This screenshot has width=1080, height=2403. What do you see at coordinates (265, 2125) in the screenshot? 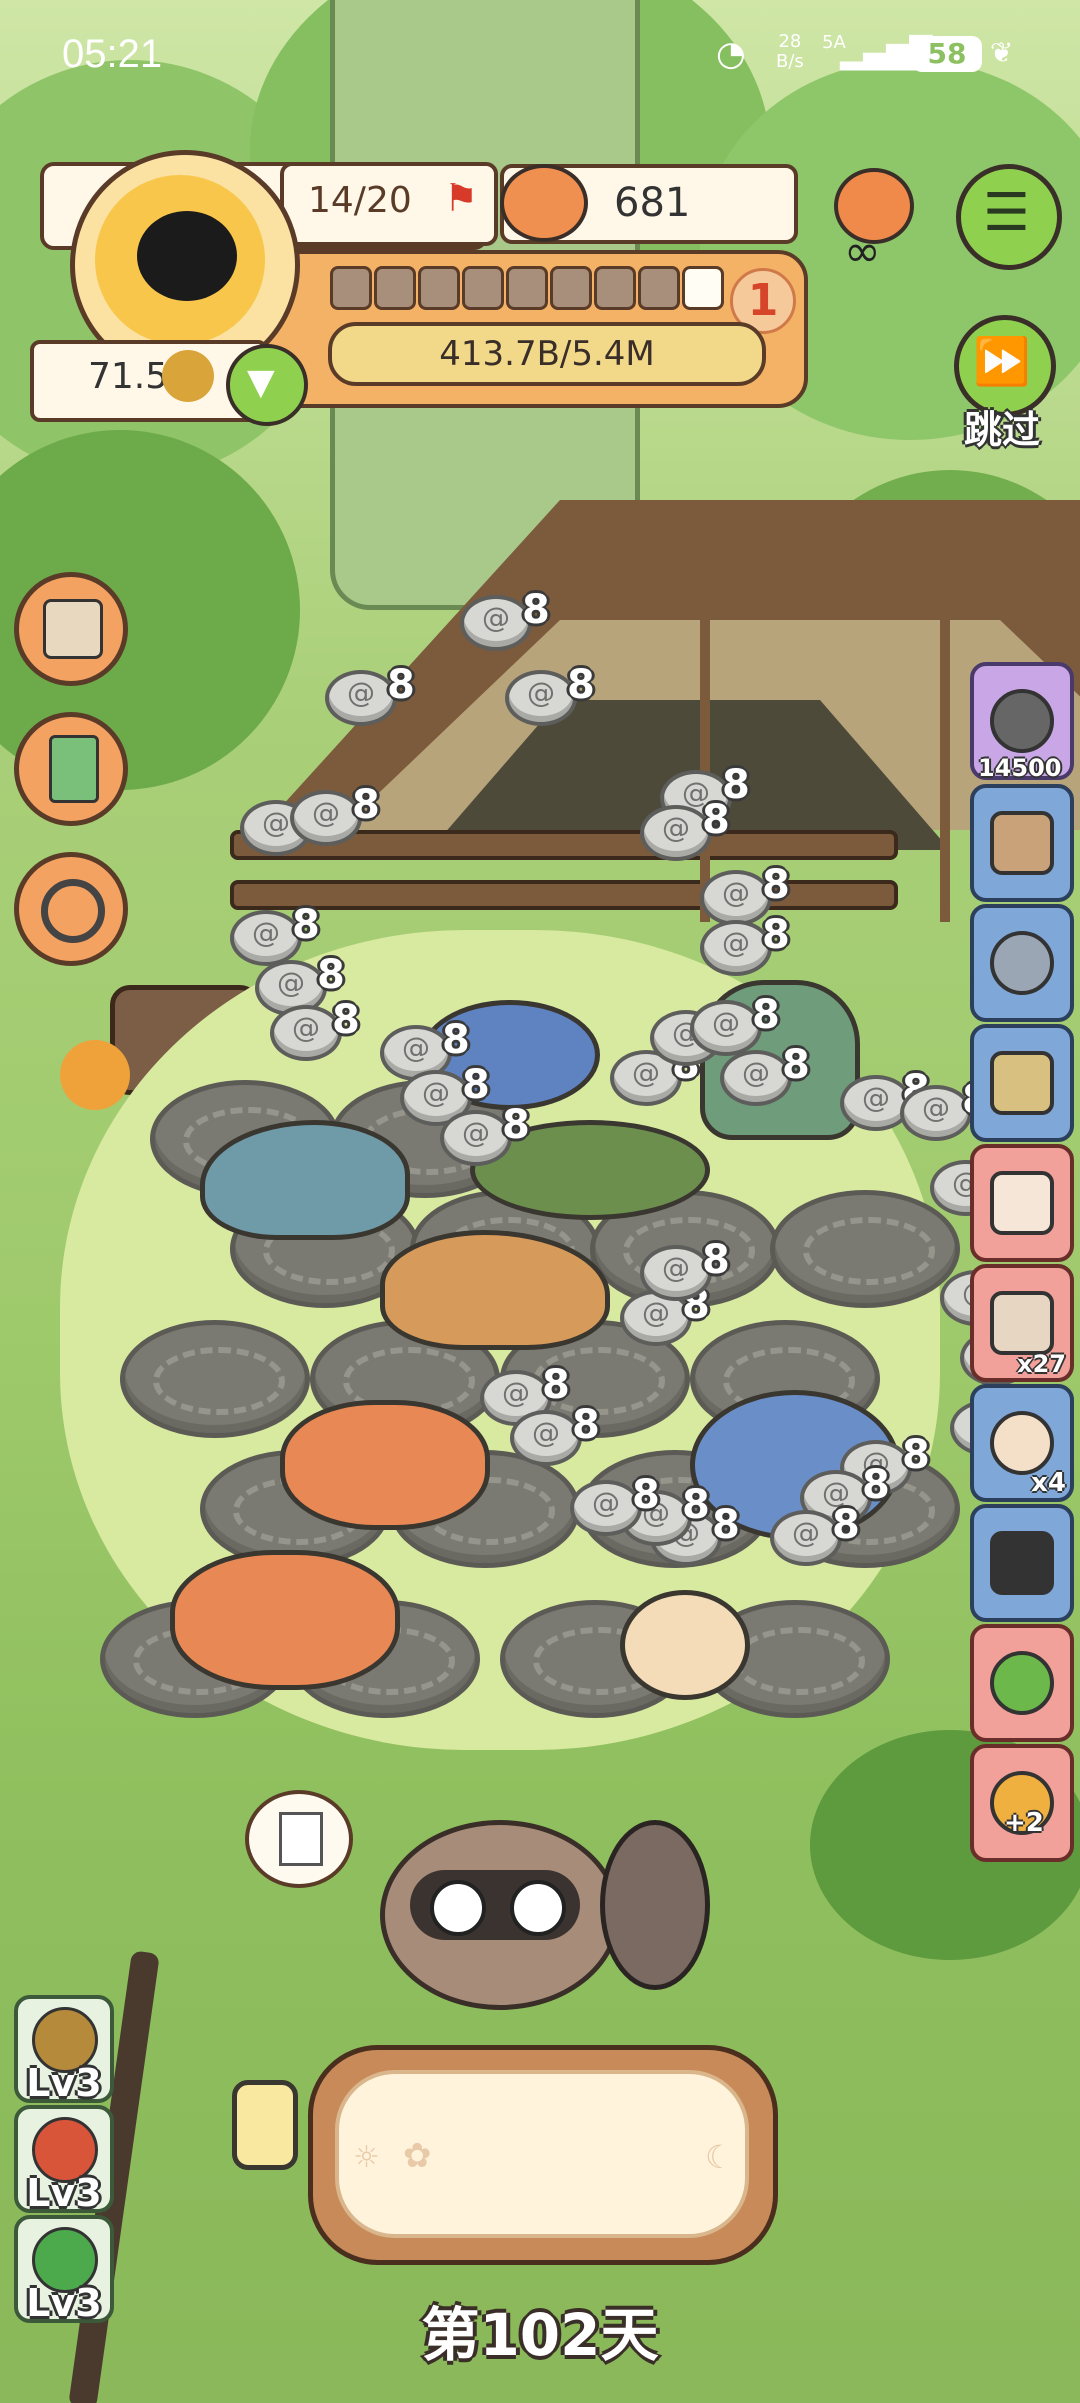
I see `lantern` at bounding box center [265, 2125].